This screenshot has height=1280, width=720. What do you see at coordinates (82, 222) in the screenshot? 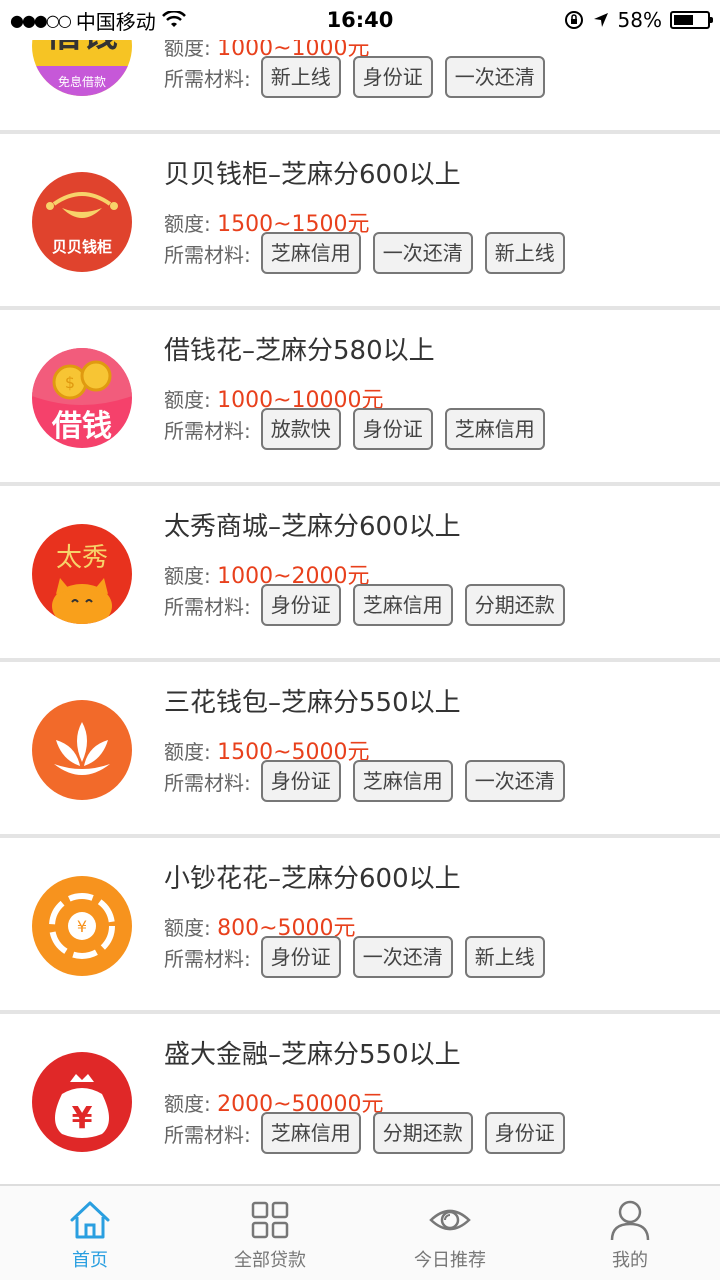
I see `beibei-logo-icon: 贝贝钱柜` at bounding box center [82, 222].